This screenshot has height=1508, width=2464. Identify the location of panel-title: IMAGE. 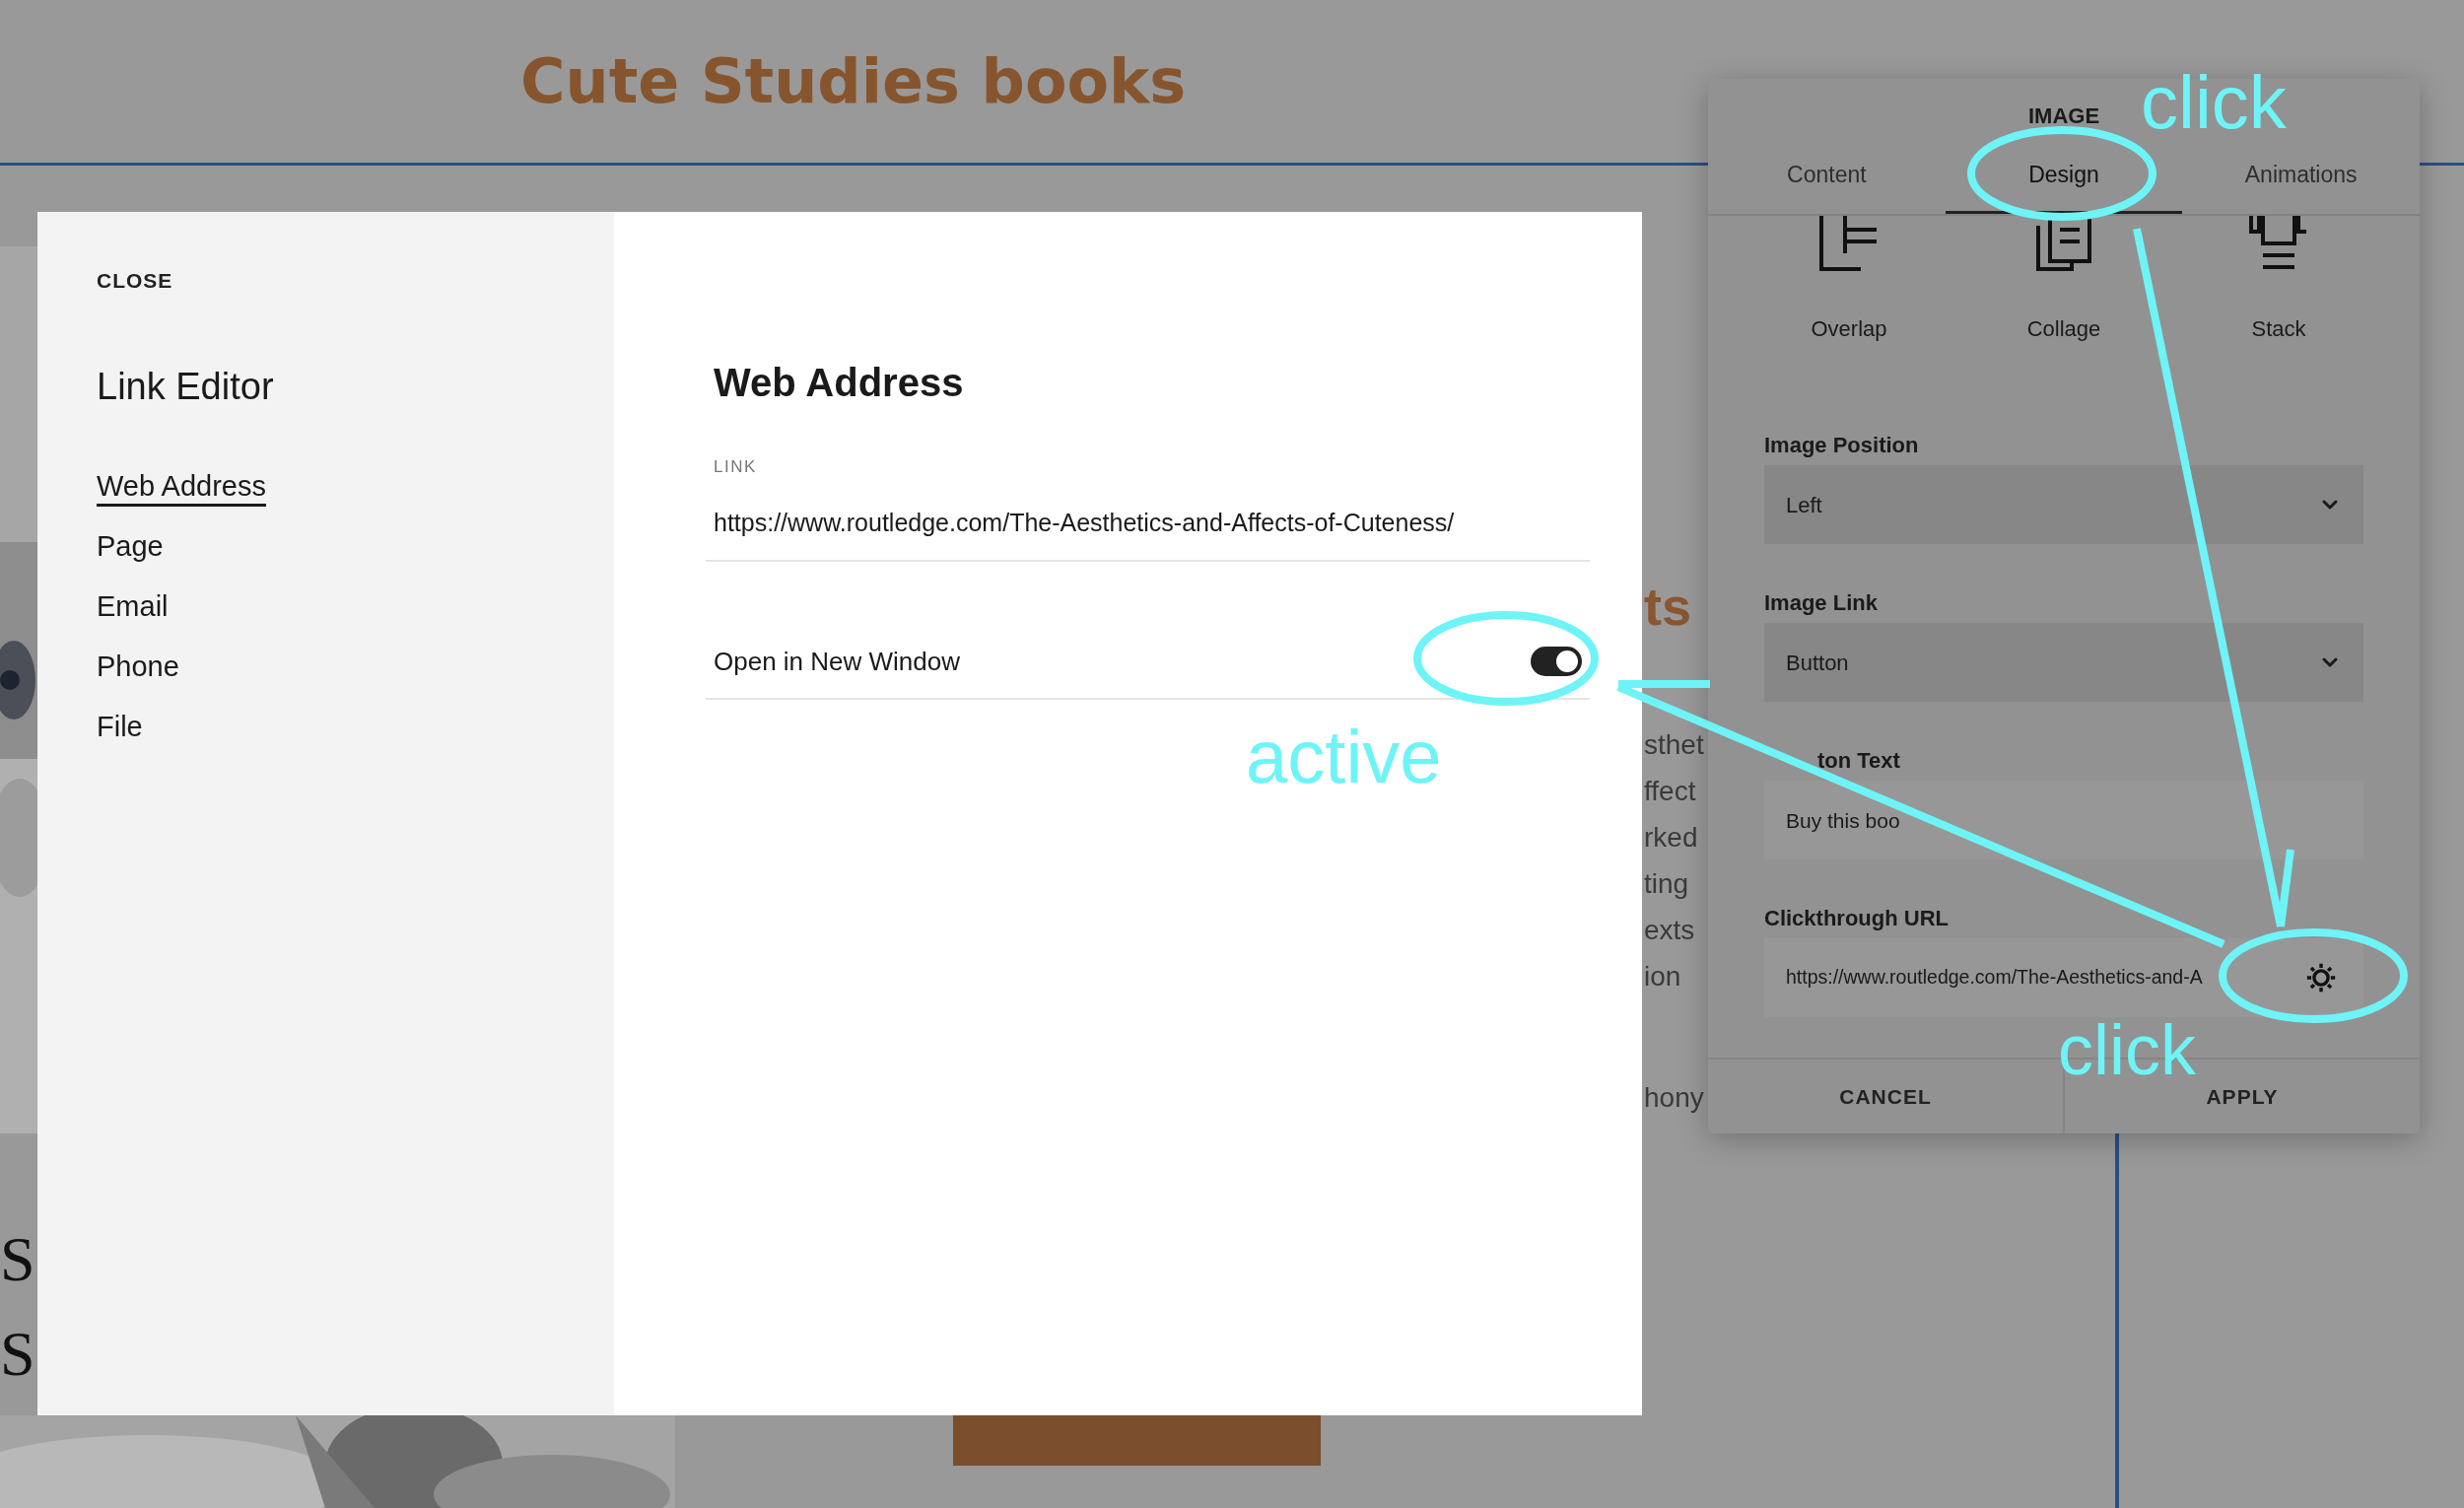
(2063, 116).